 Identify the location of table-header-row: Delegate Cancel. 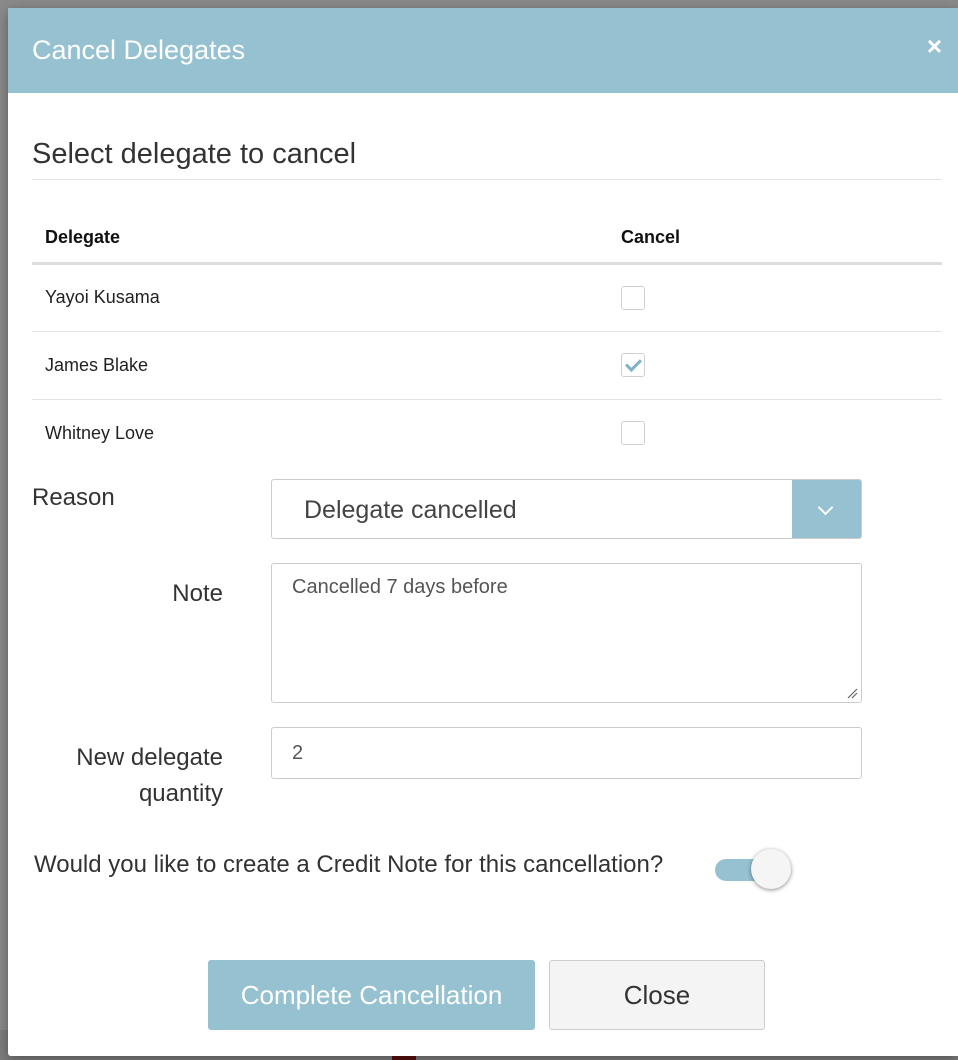
(487, 239).